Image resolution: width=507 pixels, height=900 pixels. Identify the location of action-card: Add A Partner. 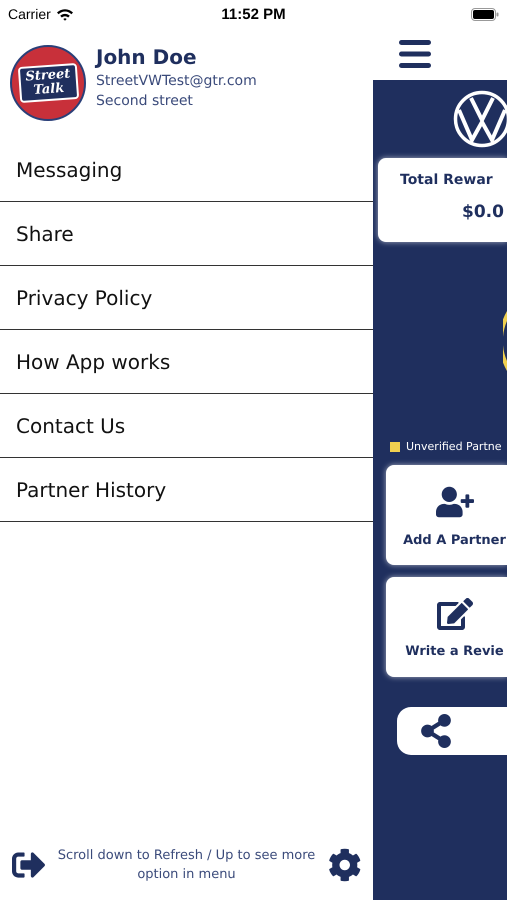
(446, 515).